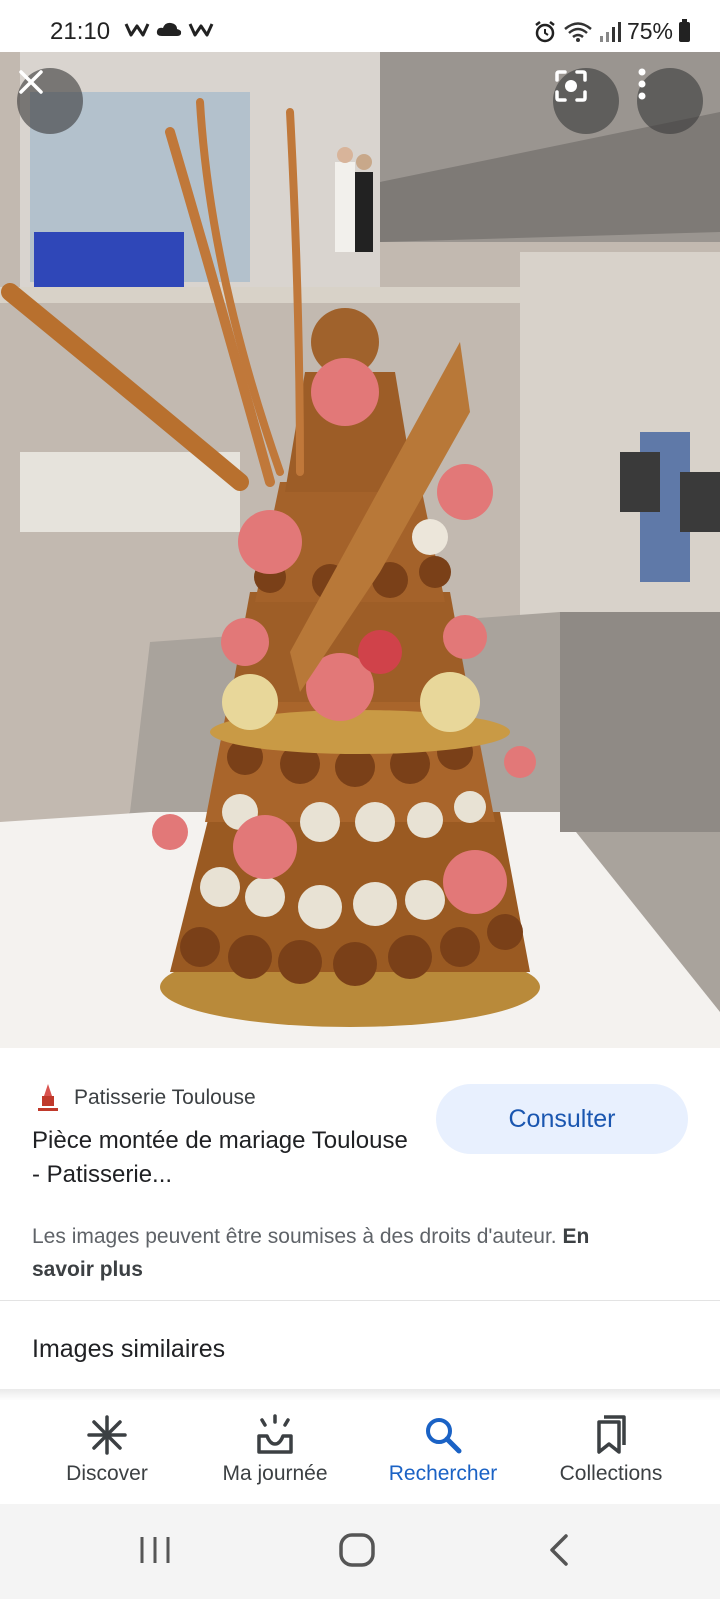 Image resolution: width=720 pixels, height=1599 pixels. I want to click on source-name: Patisserie Toulouse, so click(165, 1097).